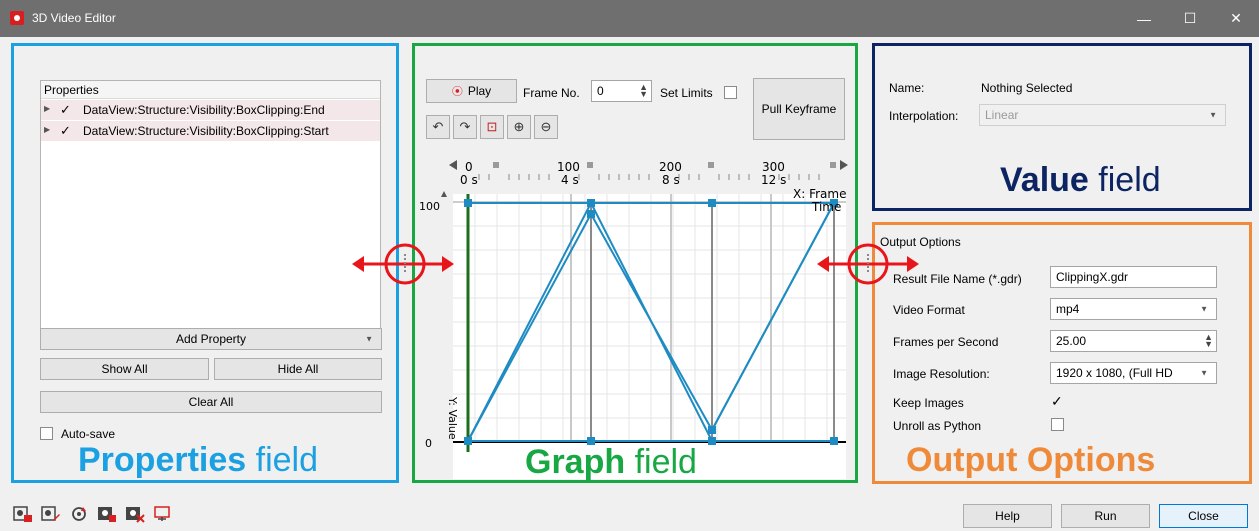 This screenshot has width=1259, height=531. What do you see at coordinates (428, 443) in the screenshot?
I see `y-min-label: 0` at bounding box center [428, 443].